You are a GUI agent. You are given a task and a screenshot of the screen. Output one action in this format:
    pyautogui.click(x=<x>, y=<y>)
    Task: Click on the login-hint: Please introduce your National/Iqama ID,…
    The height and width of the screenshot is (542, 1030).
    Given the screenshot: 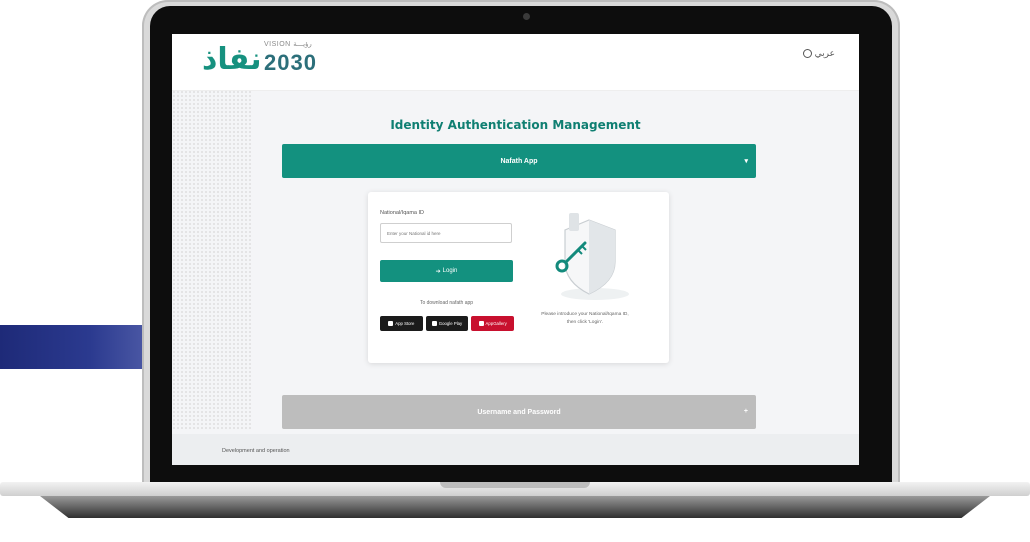 What is the action you would take?
    pyautogui.click(x=585, y=319)
    